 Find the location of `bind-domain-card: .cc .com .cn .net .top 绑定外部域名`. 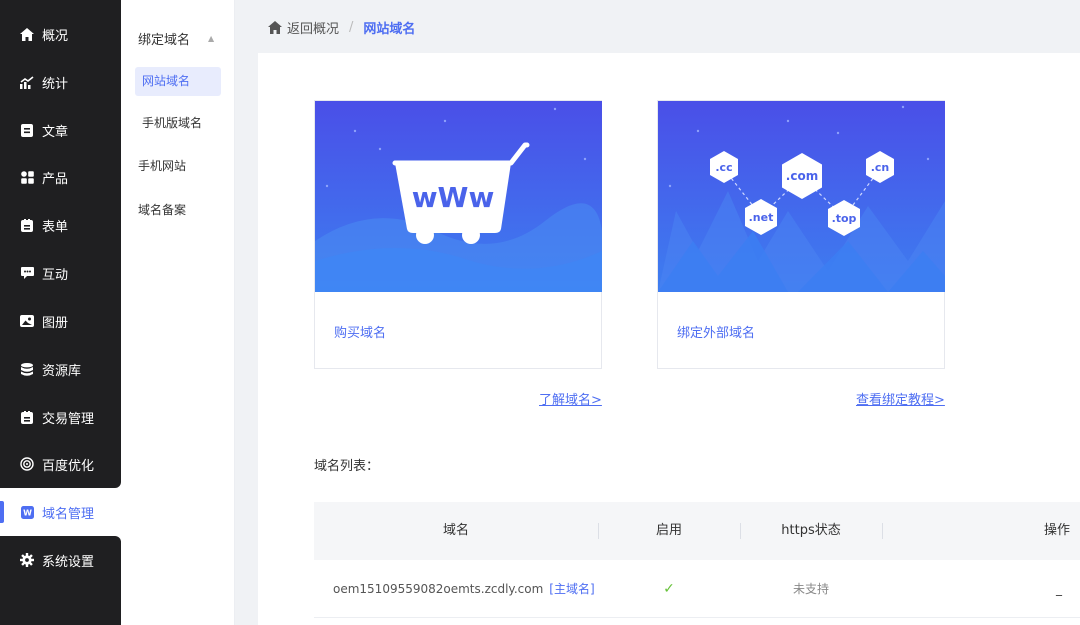

bind-domain-card: .cc .com .cn .net .top 绑定外部域名 is located at coordinates (801, 234).